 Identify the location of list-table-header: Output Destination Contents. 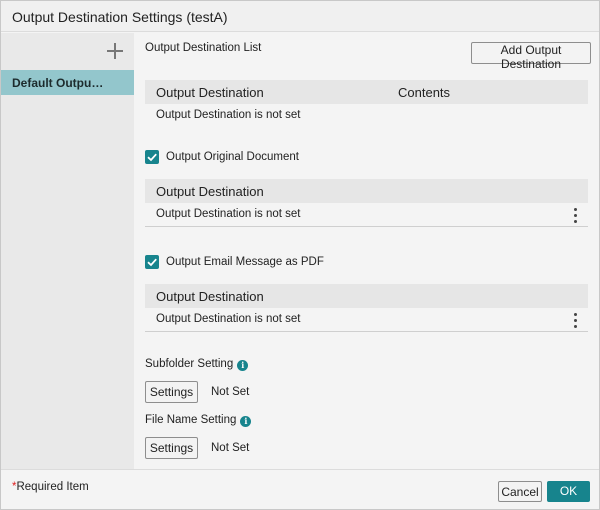
(366, 92).